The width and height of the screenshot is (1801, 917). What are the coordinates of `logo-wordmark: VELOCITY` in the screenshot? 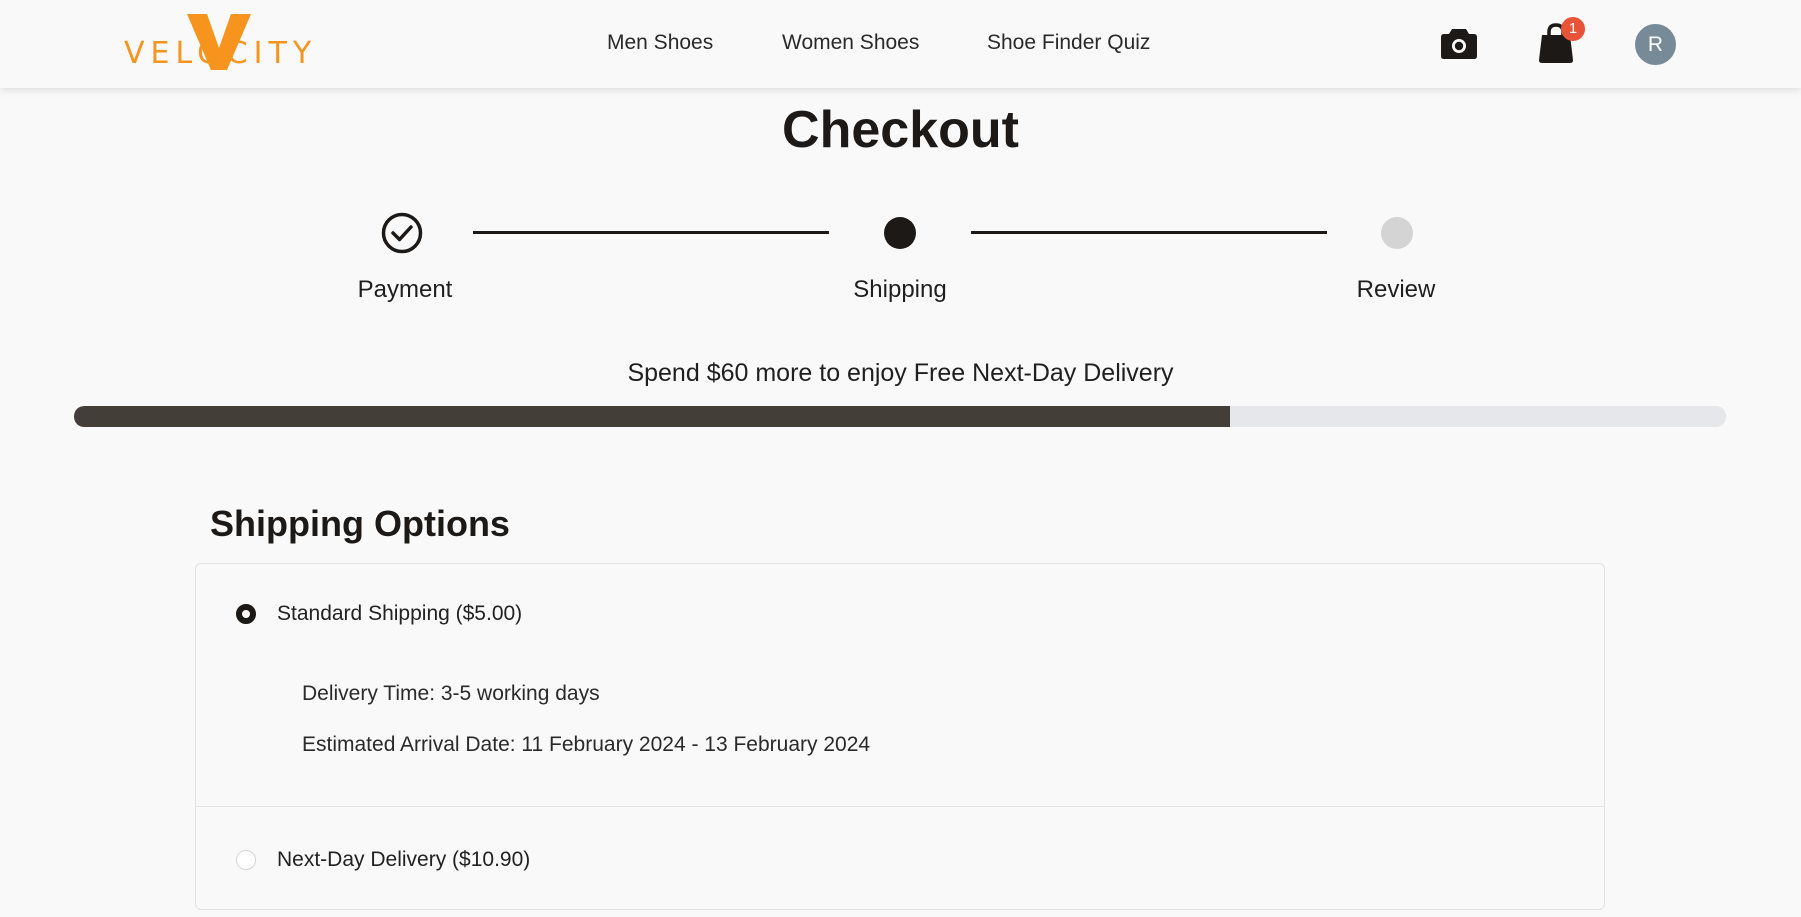 It's located at (221, 53).